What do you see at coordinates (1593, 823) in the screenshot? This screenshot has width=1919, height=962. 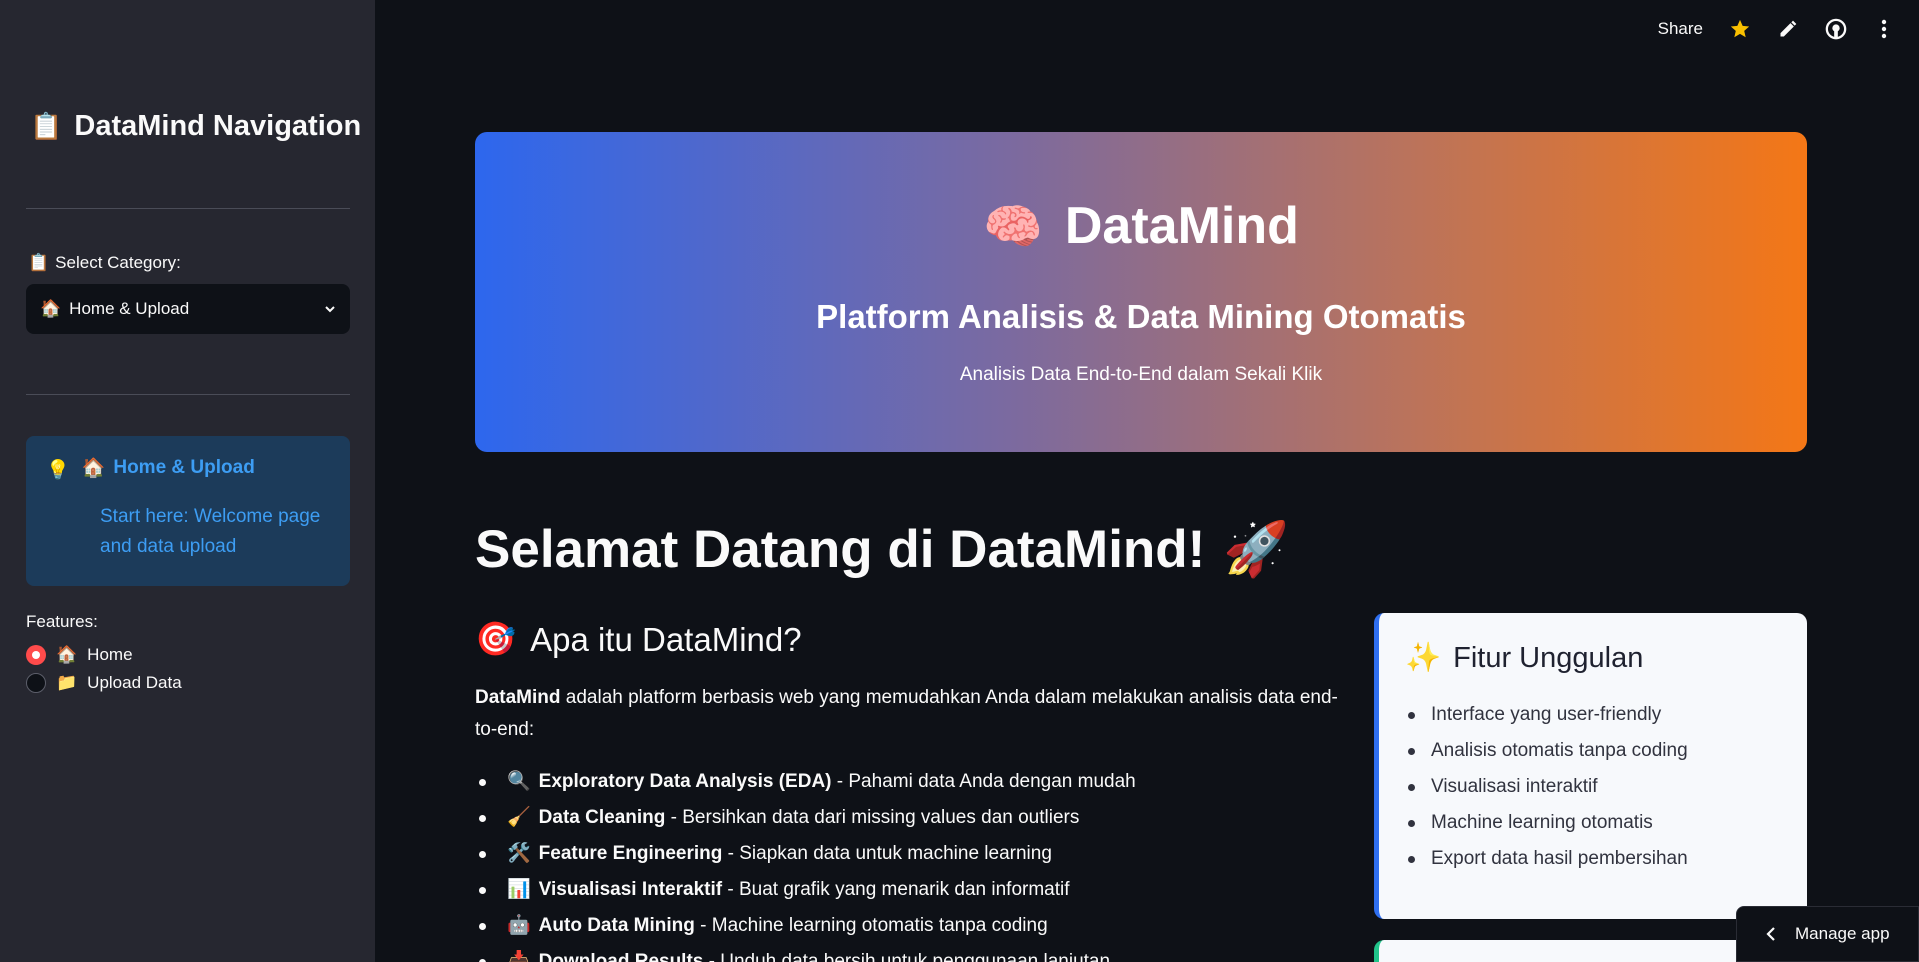 I see `list-item: Machine learning otomatis` at bounding box center [1593, 823].